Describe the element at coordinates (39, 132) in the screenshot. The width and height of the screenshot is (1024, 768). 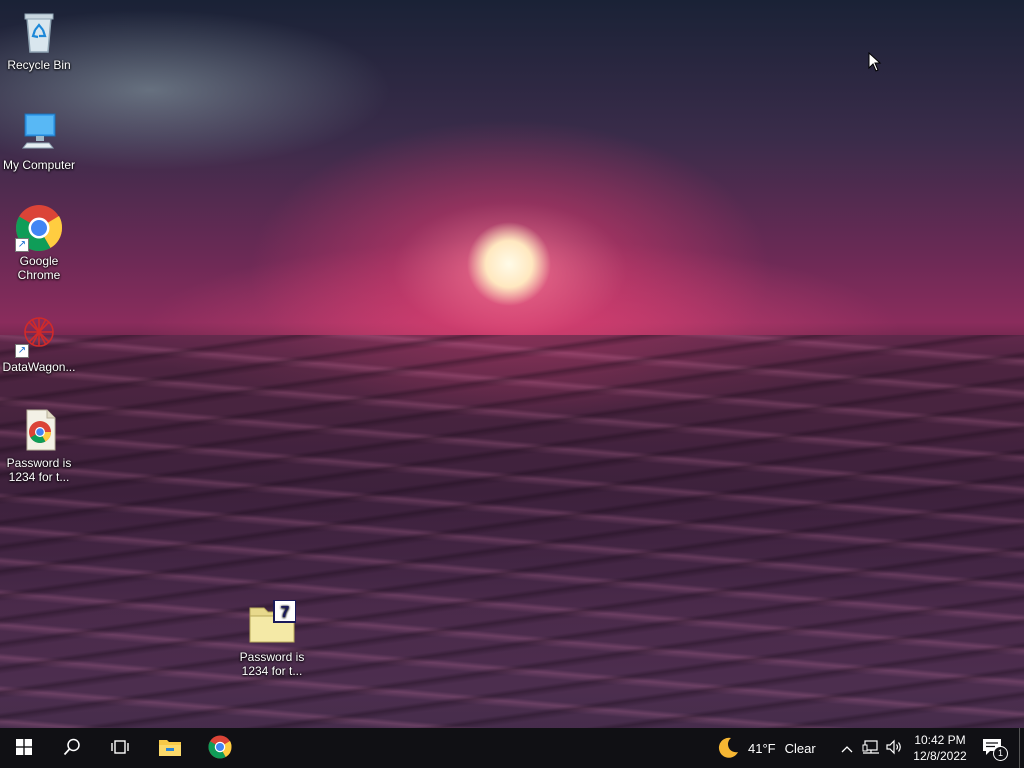
I see `computer-icon` at that location.